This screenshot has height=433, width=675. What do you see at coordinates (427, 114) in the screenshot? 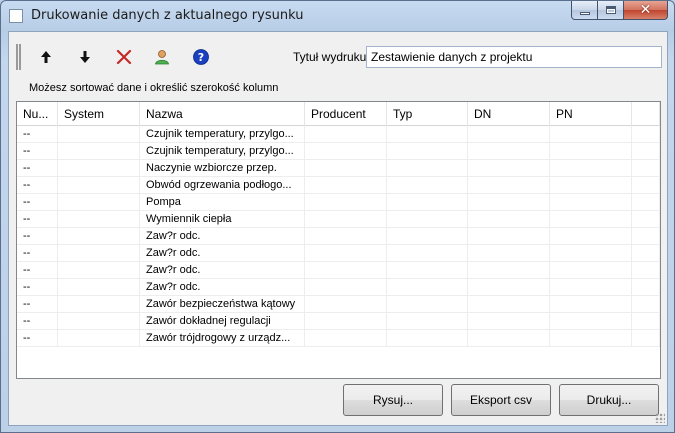
I see `column-header: Typ` at bounding box center [427, 114].